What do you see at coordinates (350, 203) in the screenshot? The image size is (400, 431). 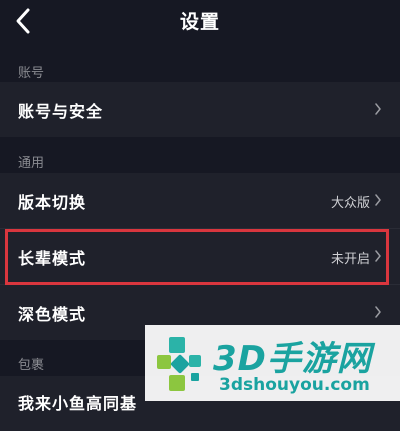 I see `row-value: 大众版` at bounding box center [350, 203].